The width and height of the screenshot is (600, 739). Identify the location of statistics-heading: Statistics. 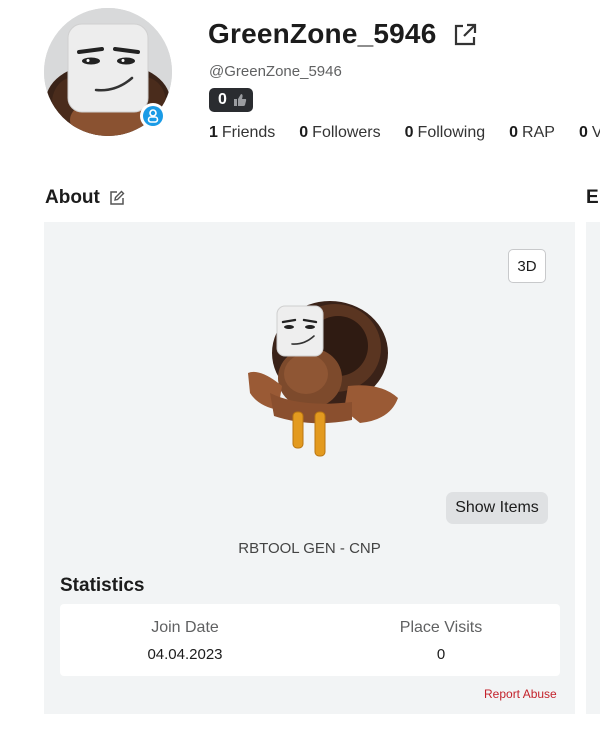
(102, 585).